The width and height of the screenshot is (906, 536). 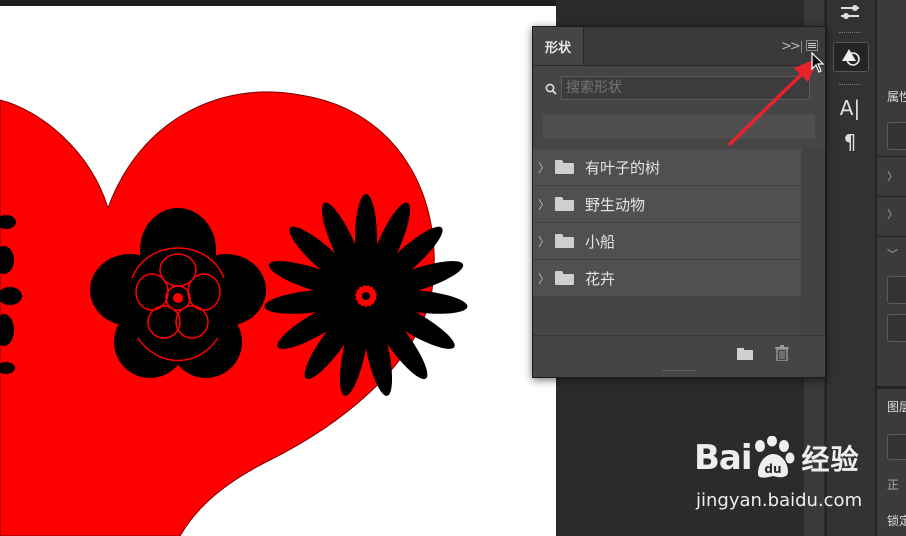 I want to click on group-label: 野生动物, so click(x=615, y=204).